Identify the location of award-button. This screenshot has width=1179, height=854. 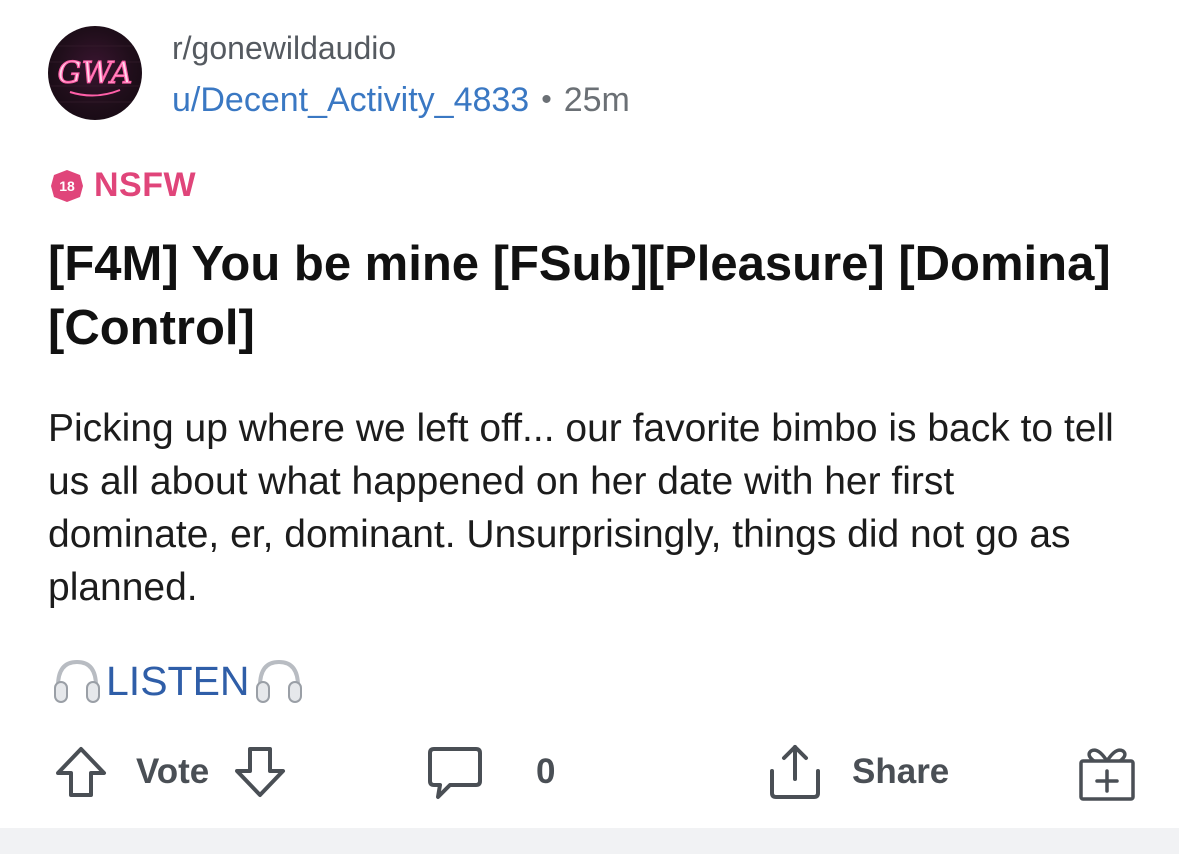
(1107, 772).